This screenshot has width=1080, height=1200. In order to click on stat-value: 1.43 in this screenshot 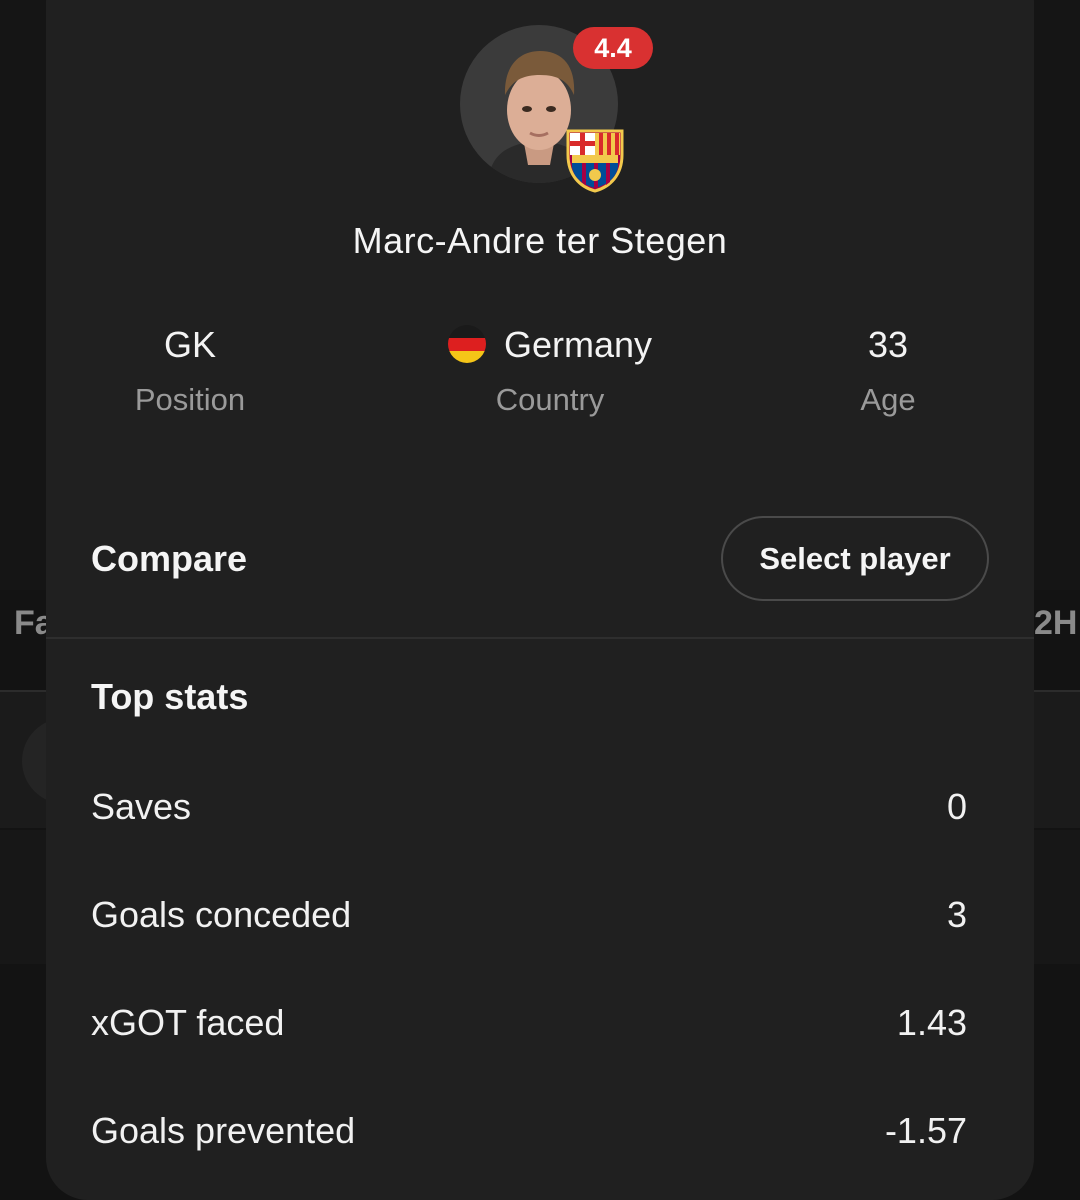, I will do `click(931, 1022)`.